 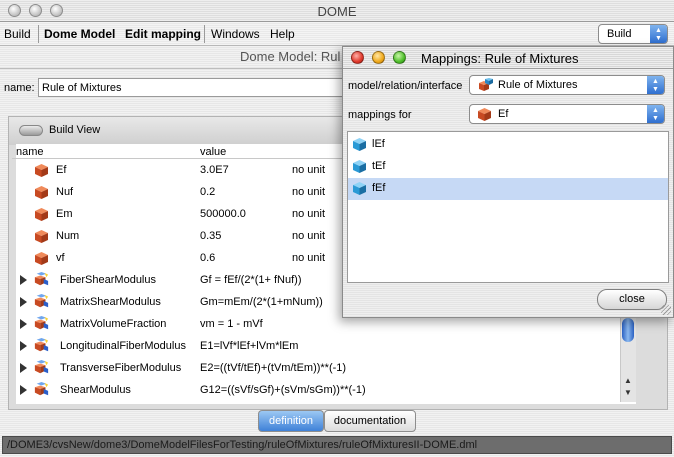 What do you see at coordinates (628, 380) in the screenshot?
I see `scroll-up-icon: ▲` at bounding box center [628, 380].